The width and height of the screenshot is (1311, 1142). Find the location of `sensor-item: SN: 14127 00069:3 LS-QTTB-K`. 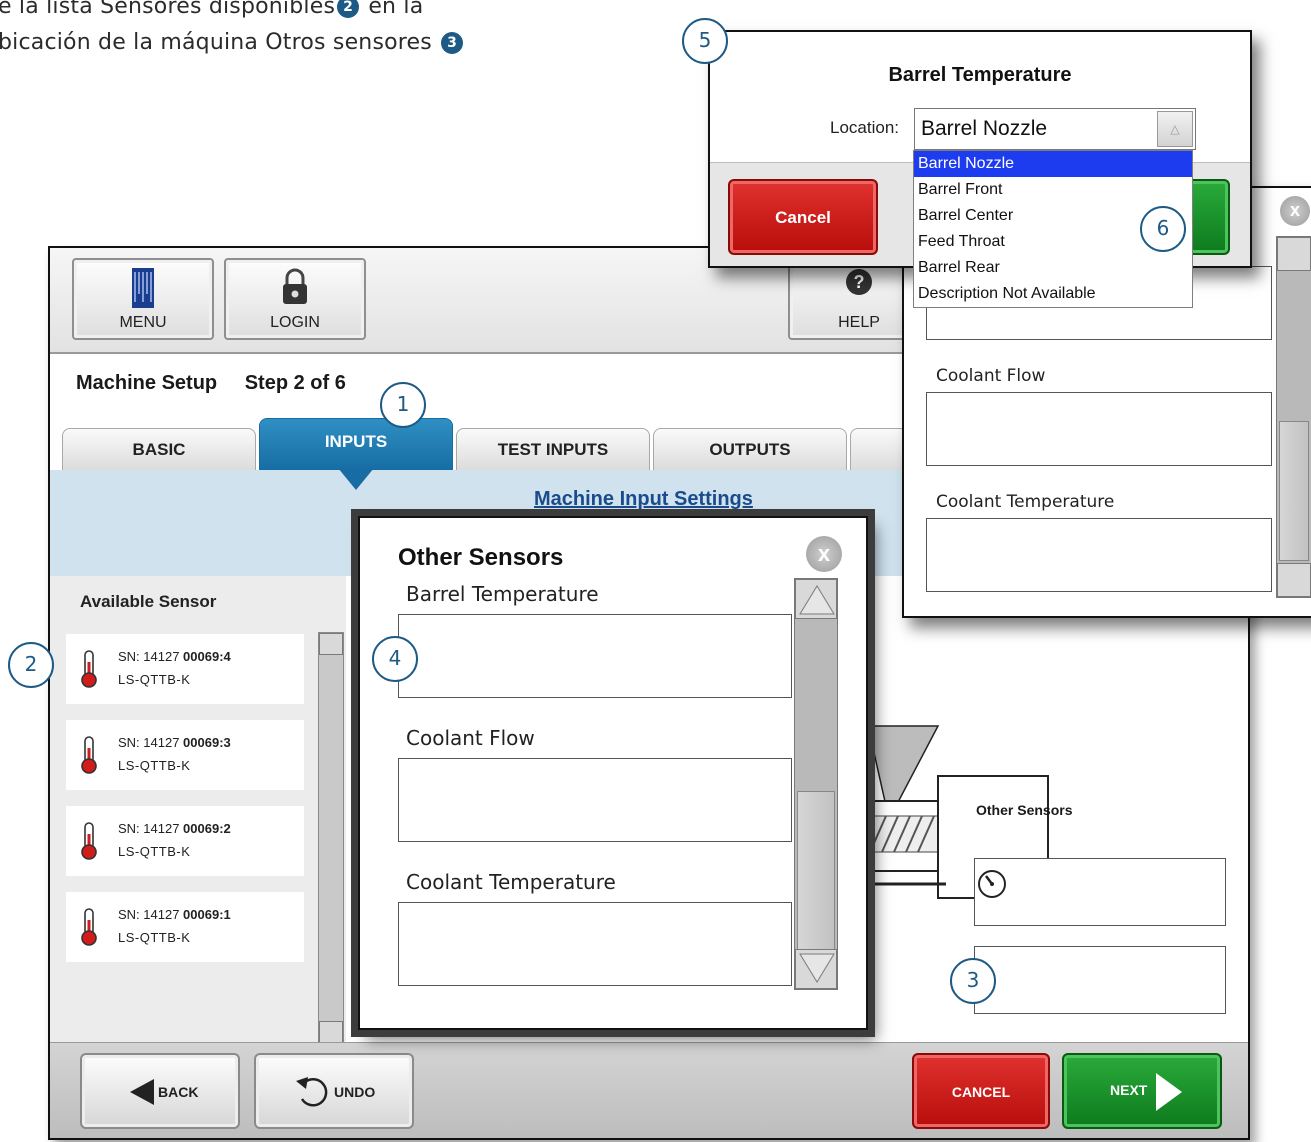

sensor-item: SN: 14127 00069:3 LS-QTTB-K is located at coordinates (185, 755).